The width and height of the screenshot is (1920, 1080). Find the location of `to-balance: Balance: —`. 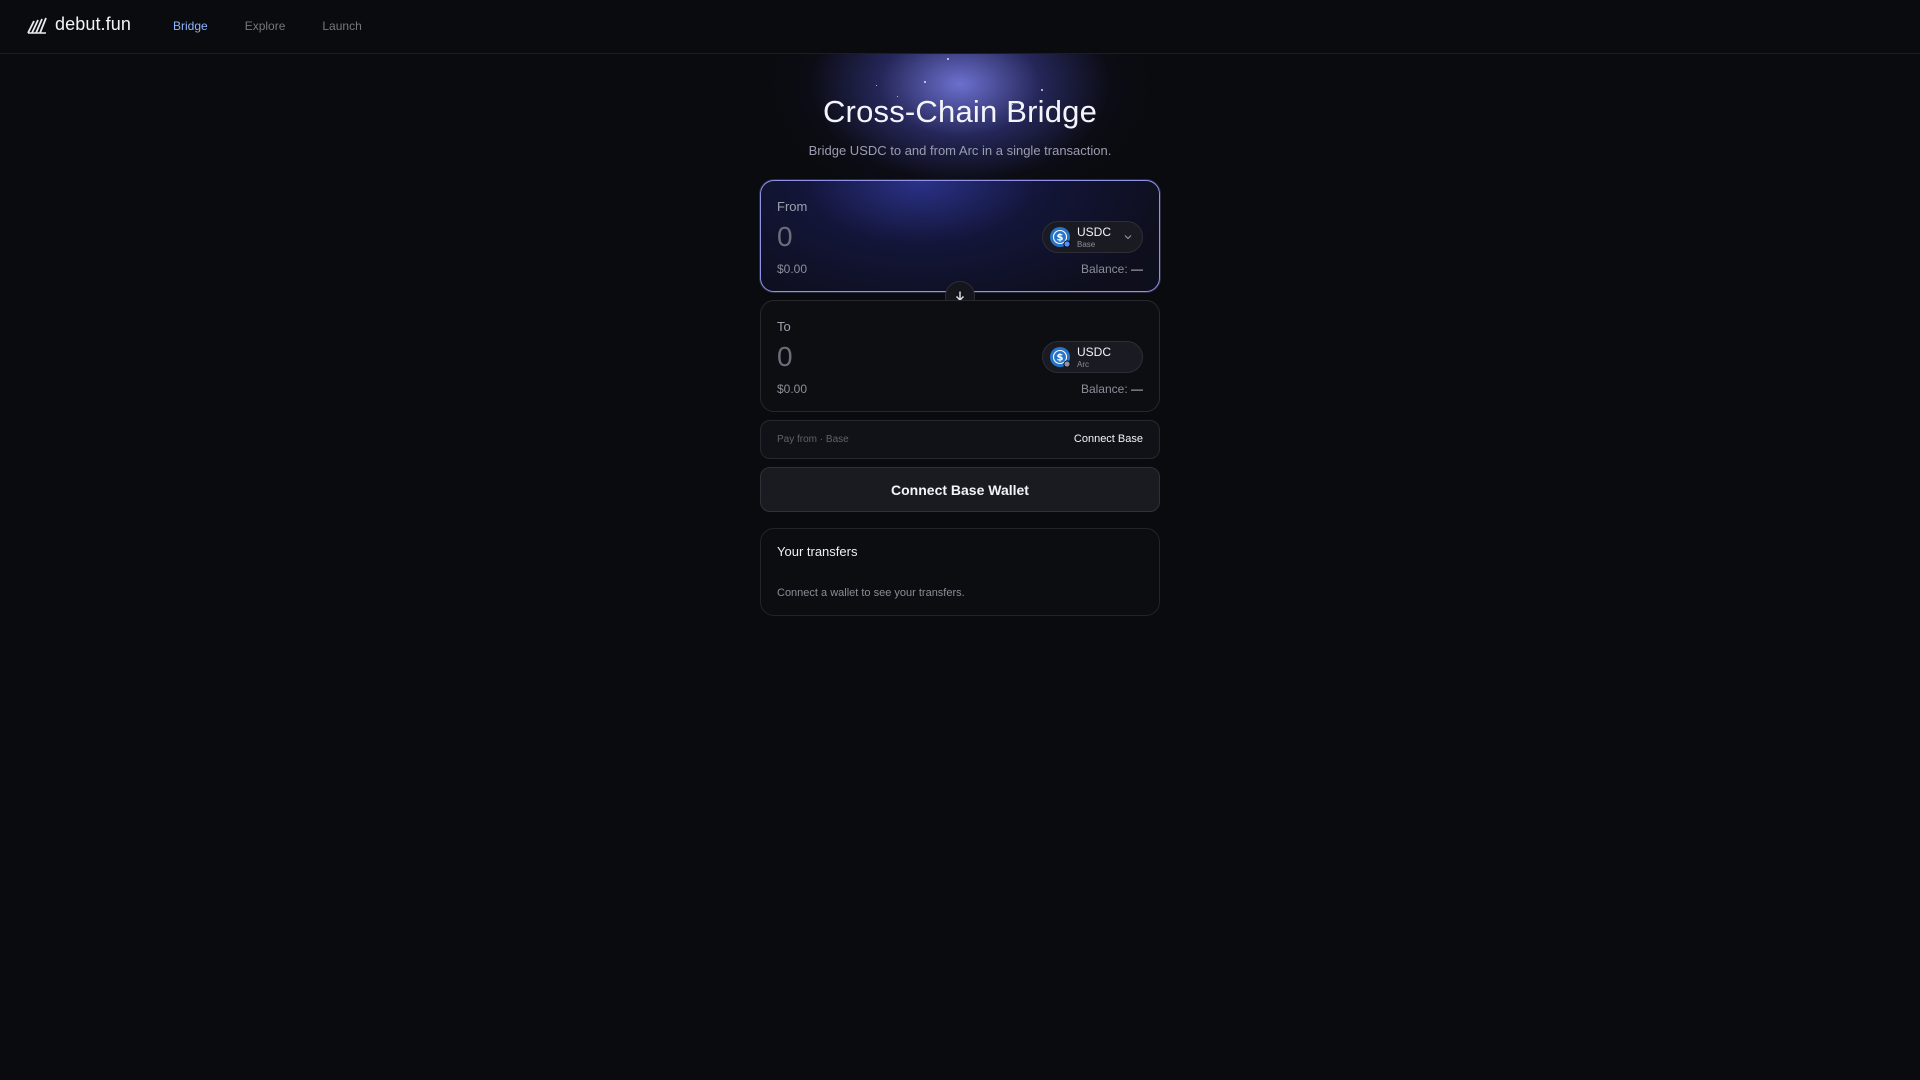

to-balance: Balance: — is located at coordinates (1112, 389).